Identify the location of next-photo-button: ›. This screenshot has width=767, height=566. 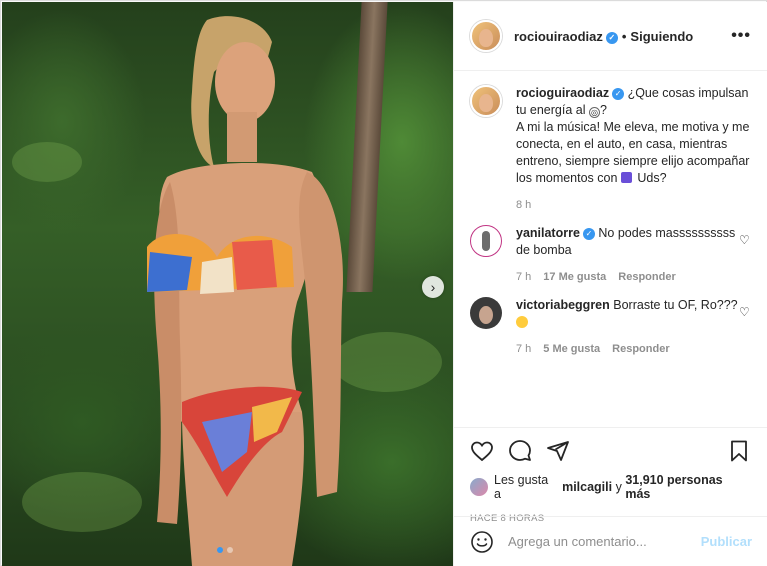
(433, 287).